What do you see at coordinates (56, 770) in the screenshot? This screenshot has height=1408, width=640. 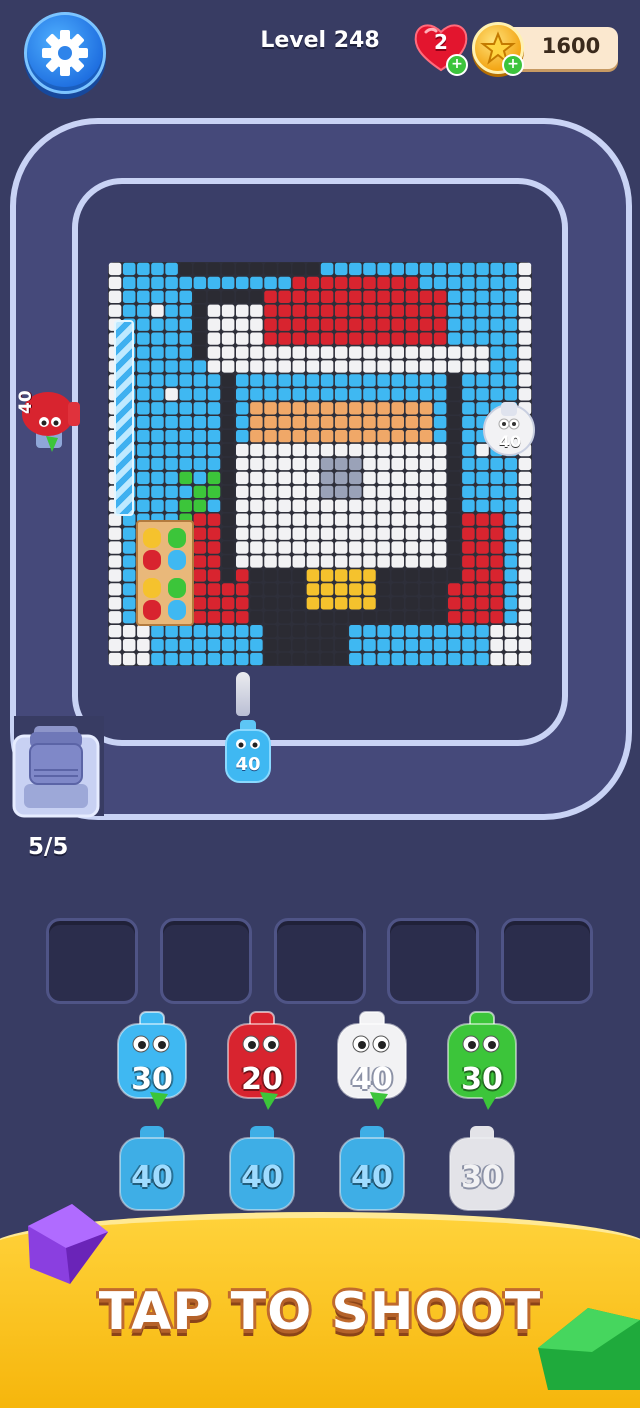 I see `shooter-dispenser` at bounding box center [56, 770].